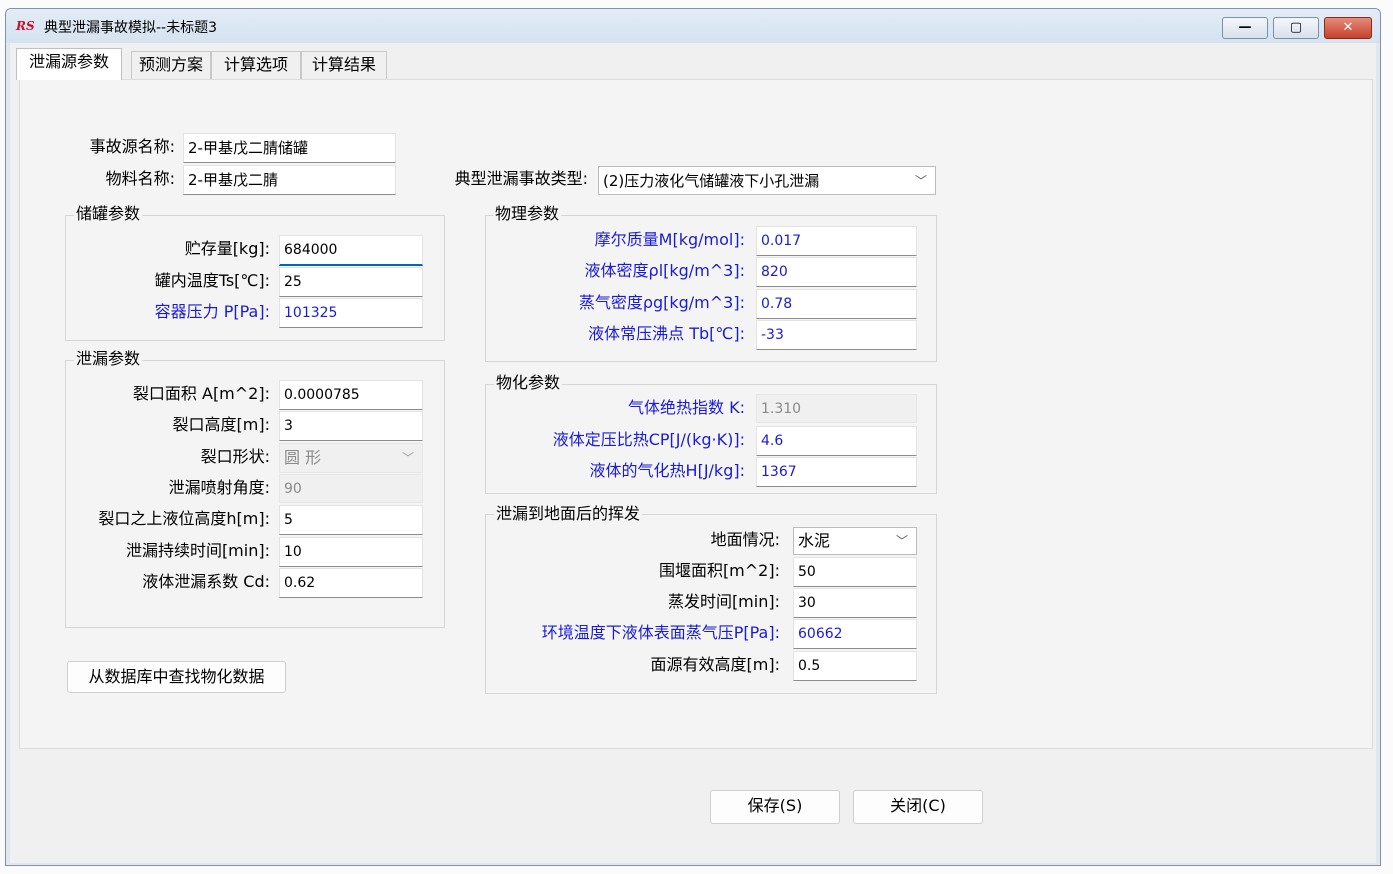 This screenshot has width=1393, height=874. What do you see at coordinates (212, 280) in the screenshot?
I see `tank-temp-label: 罐内温度Ts[℃]:` at bounding box center [212, 280].